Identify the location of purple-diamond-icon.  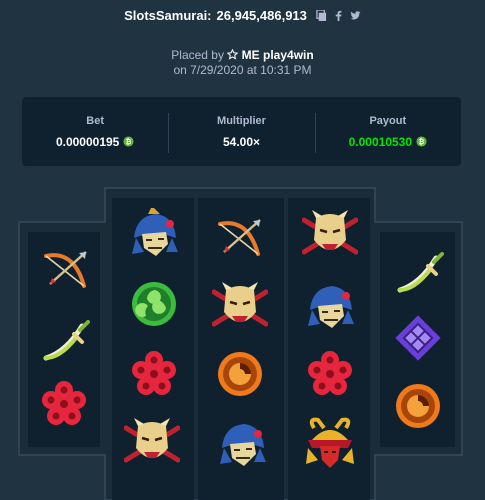
(418, 338).